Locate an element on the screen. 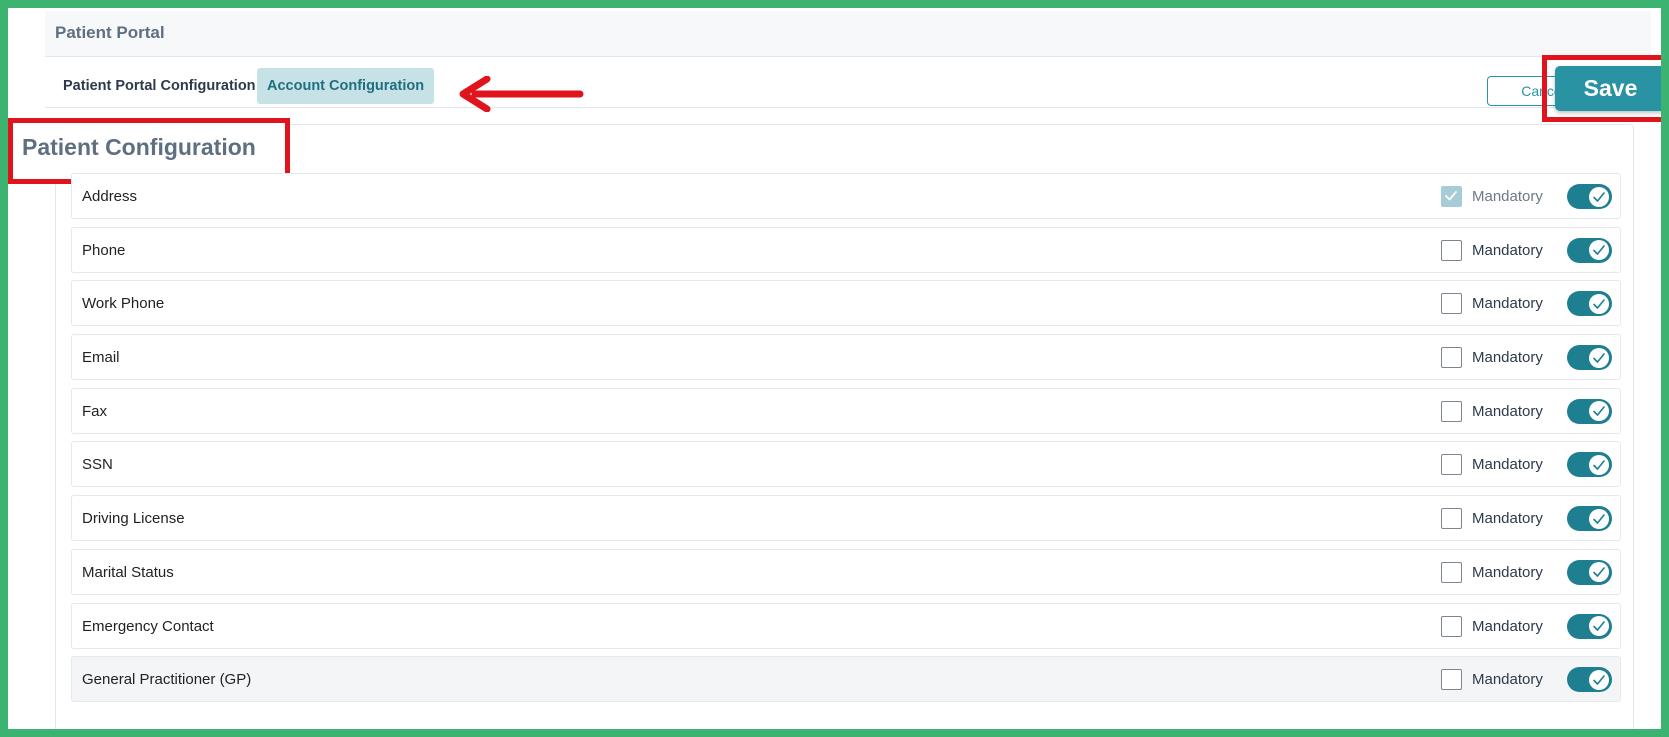 The image size is (1669, 737). config-row-general-practitioner-gp: General Practitioner (GP) Mandatory is located at coordinates (846, 679).